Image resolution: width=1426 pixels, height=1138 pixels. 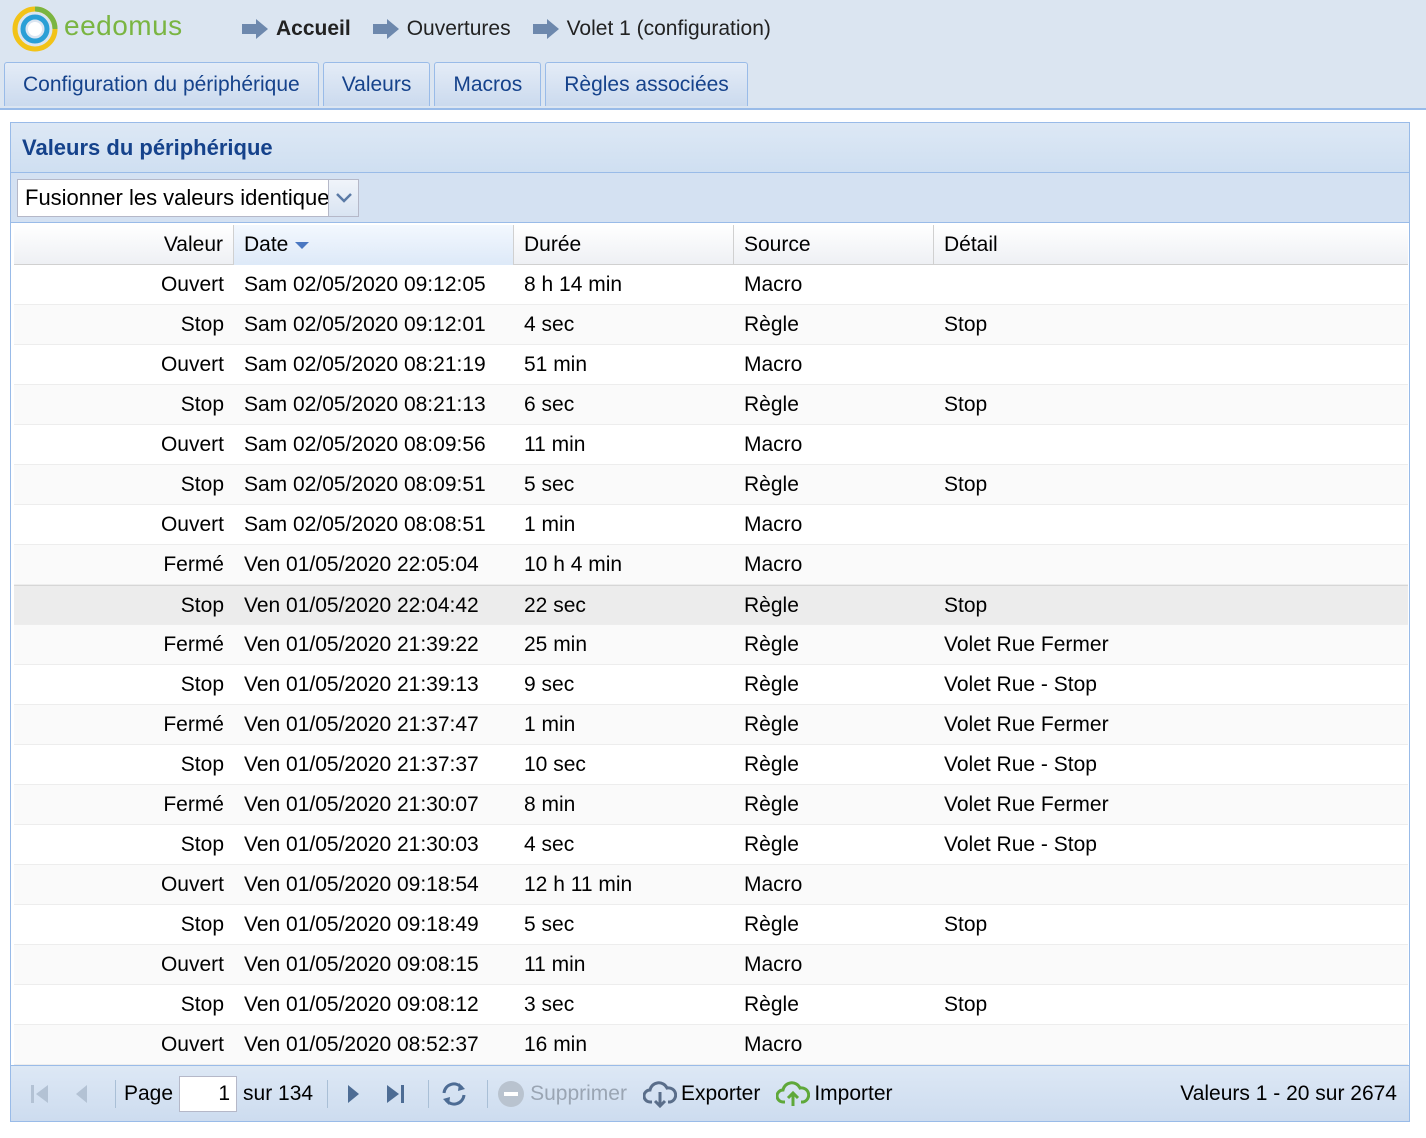 What do you see at coordinates (556, 1044) in the screenshot?
I see `cell-duree: 16 min` at bounding box center [556, 1044].